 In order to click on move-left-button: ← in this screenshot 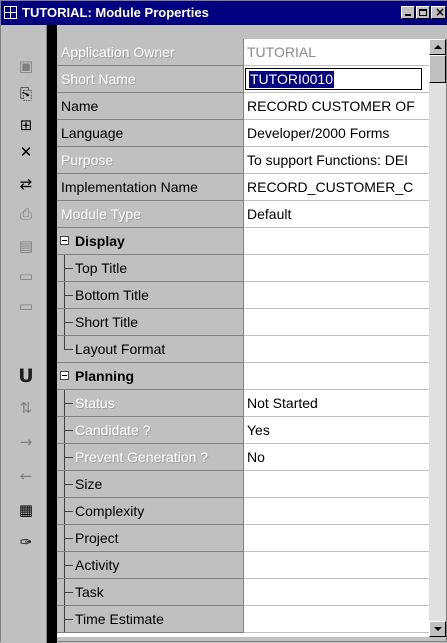, I will do `click(26, 476)`.